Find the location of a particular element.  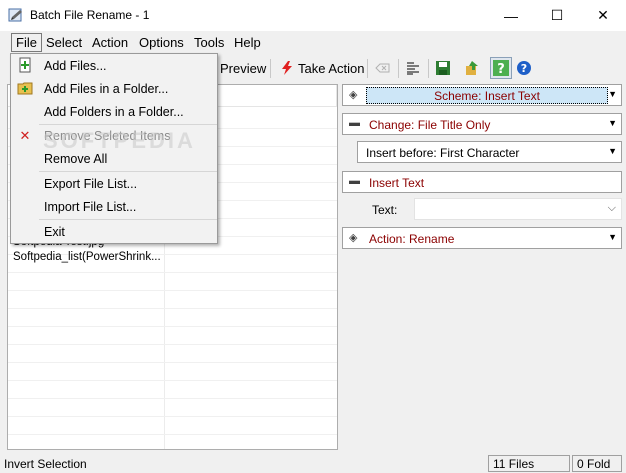

info-icon: ? is located at coordinates (524, 68).